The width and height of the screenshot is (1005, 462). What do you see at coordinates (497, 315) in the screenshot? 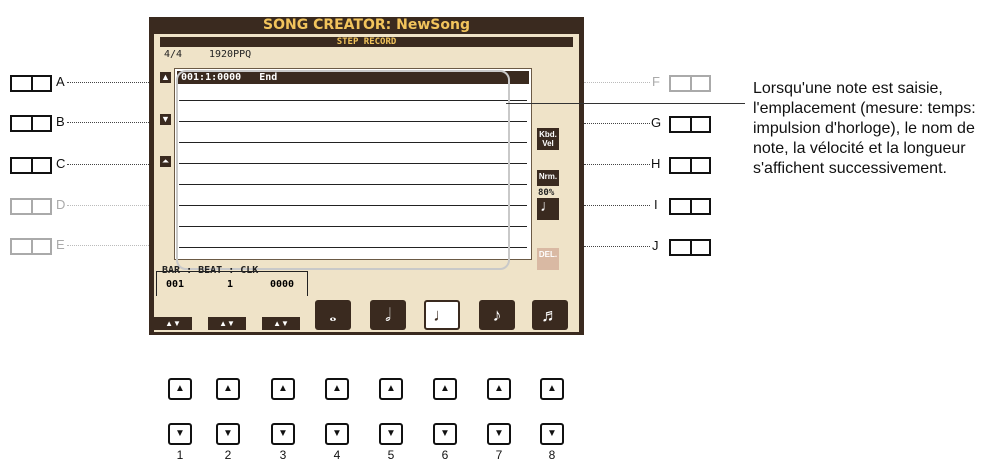
I see `eighth-note-button: ♪` at bounding box center [497, 315].